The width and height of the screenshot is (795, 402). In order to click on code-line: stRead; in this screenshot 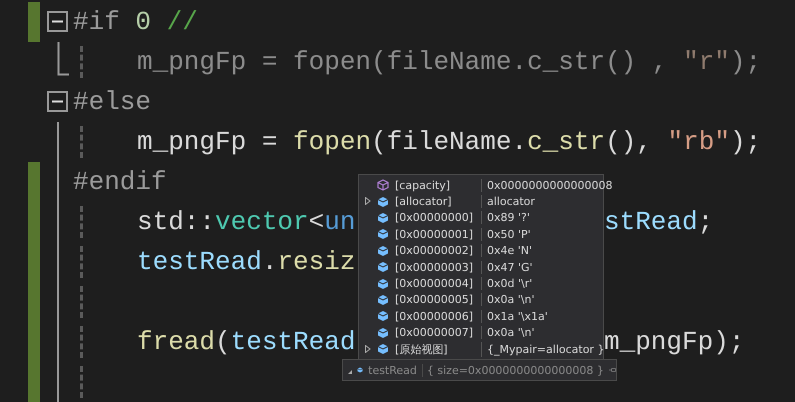, I will do `click(659, 222)`.